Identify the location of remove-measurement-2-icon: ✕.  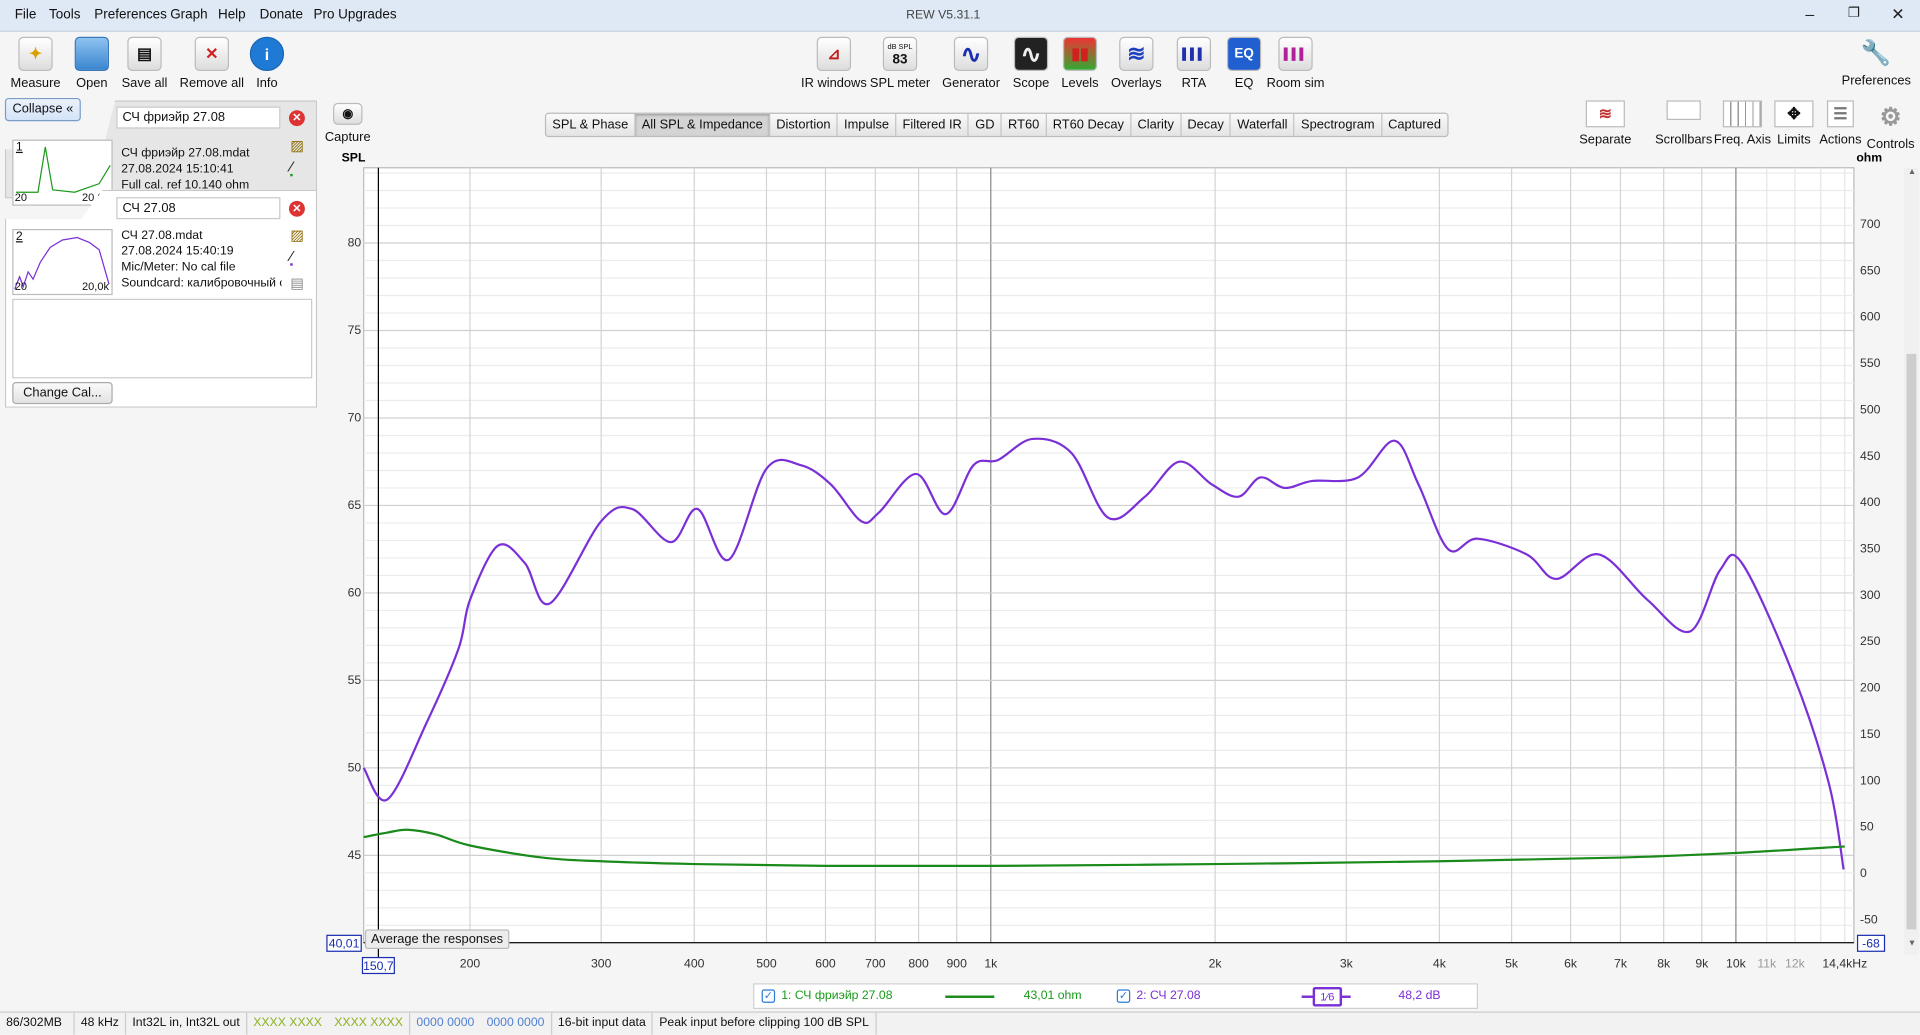
(296, 208).